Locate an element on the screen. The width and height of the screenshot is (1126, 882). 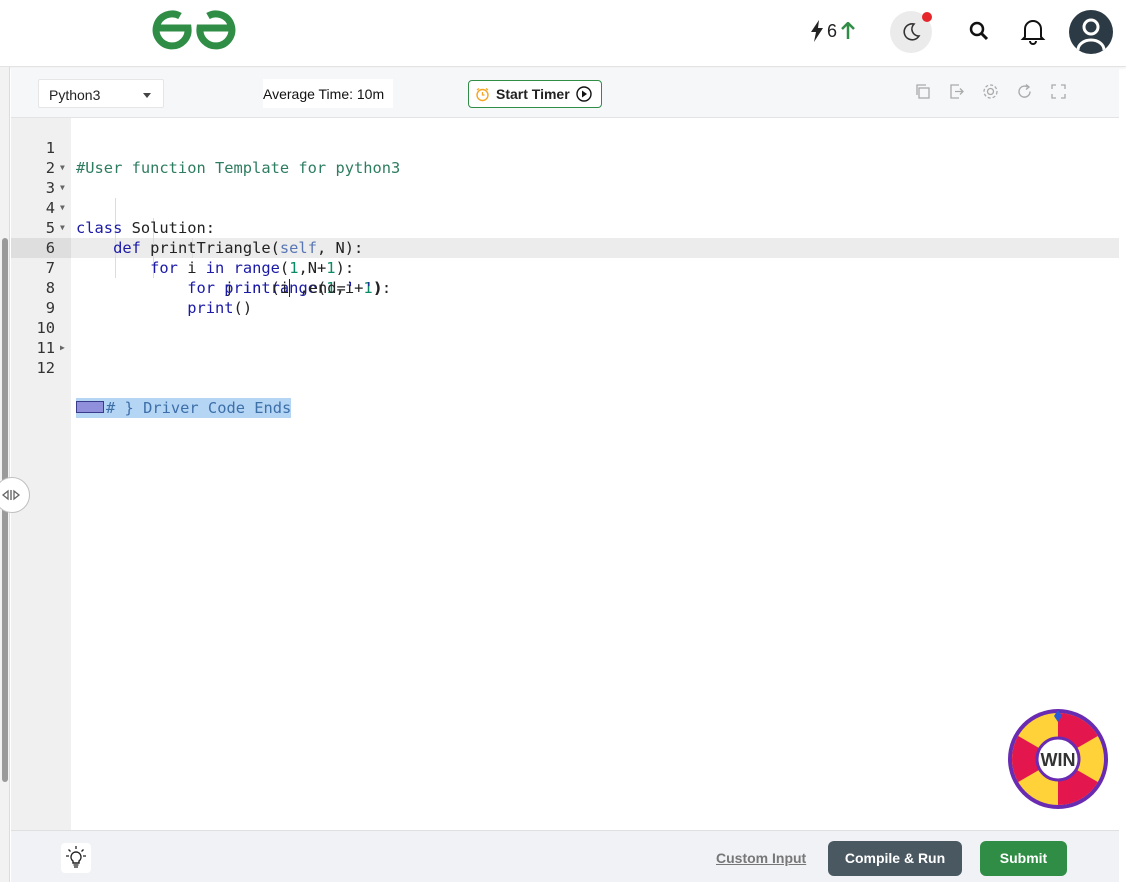
notification-dot is located at coordinates (927, 17).